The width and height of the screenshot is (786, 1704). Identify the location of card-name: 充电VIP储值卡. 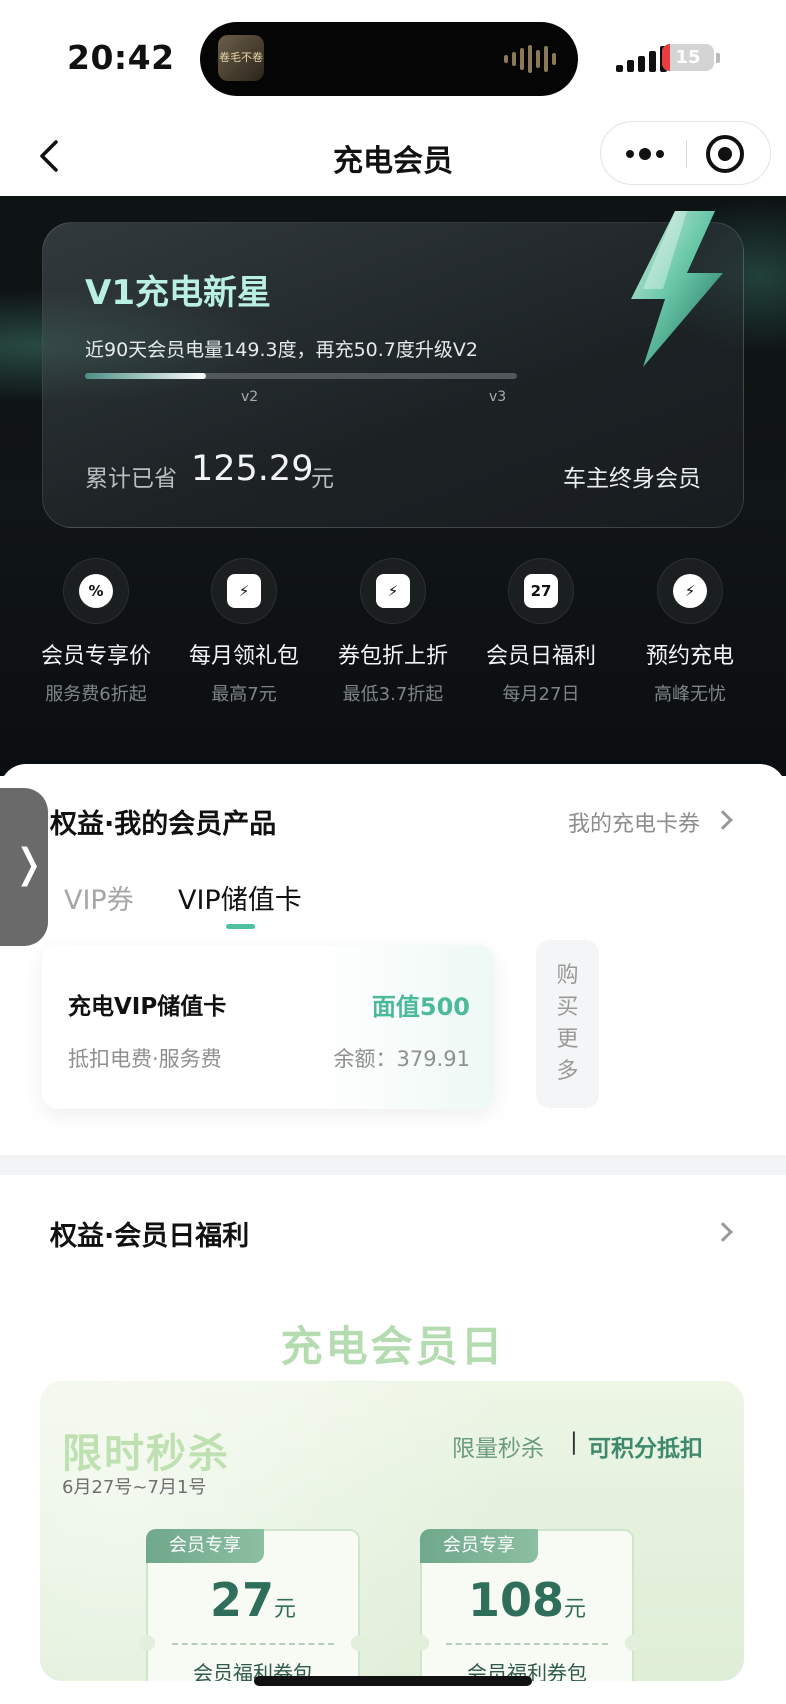
(147, 1007).